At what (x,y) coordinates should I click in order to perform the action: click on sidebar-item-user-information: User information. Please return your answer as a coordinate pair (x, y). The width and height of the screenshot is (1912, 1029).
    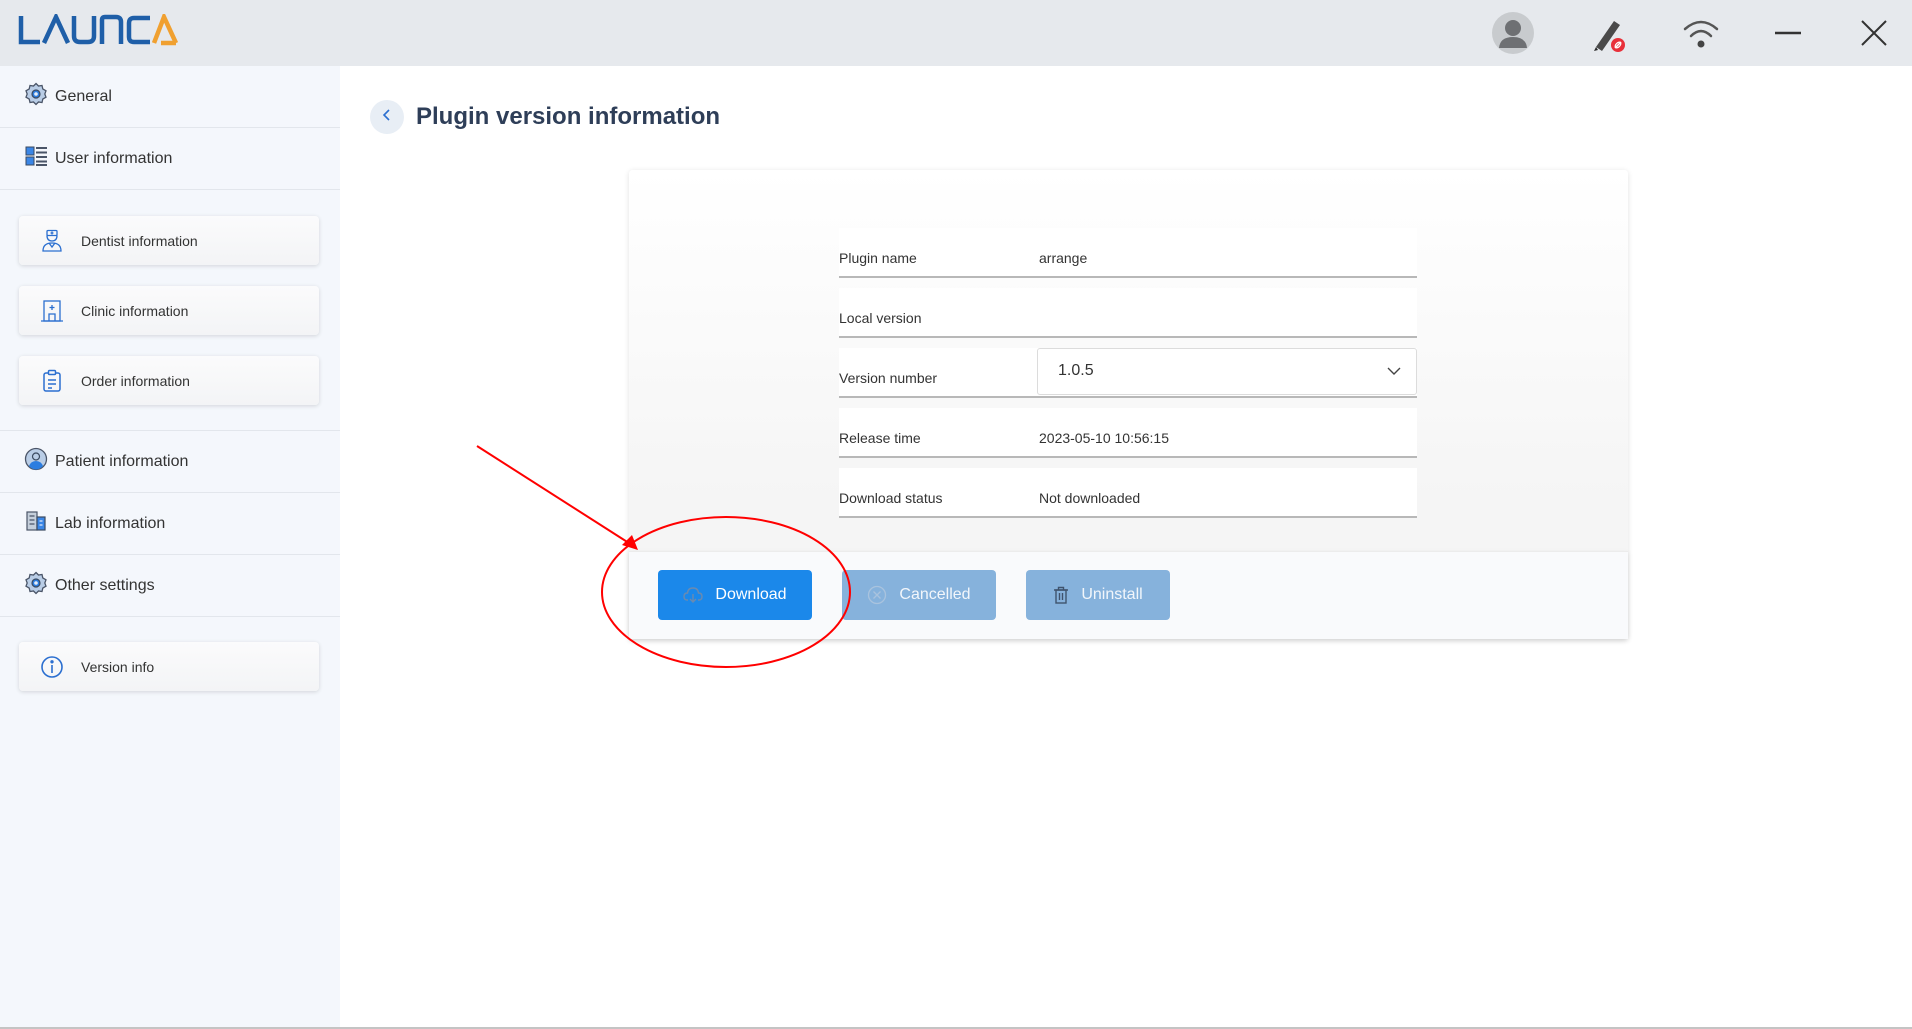
    Looking at the image, I should click on (170, 159).